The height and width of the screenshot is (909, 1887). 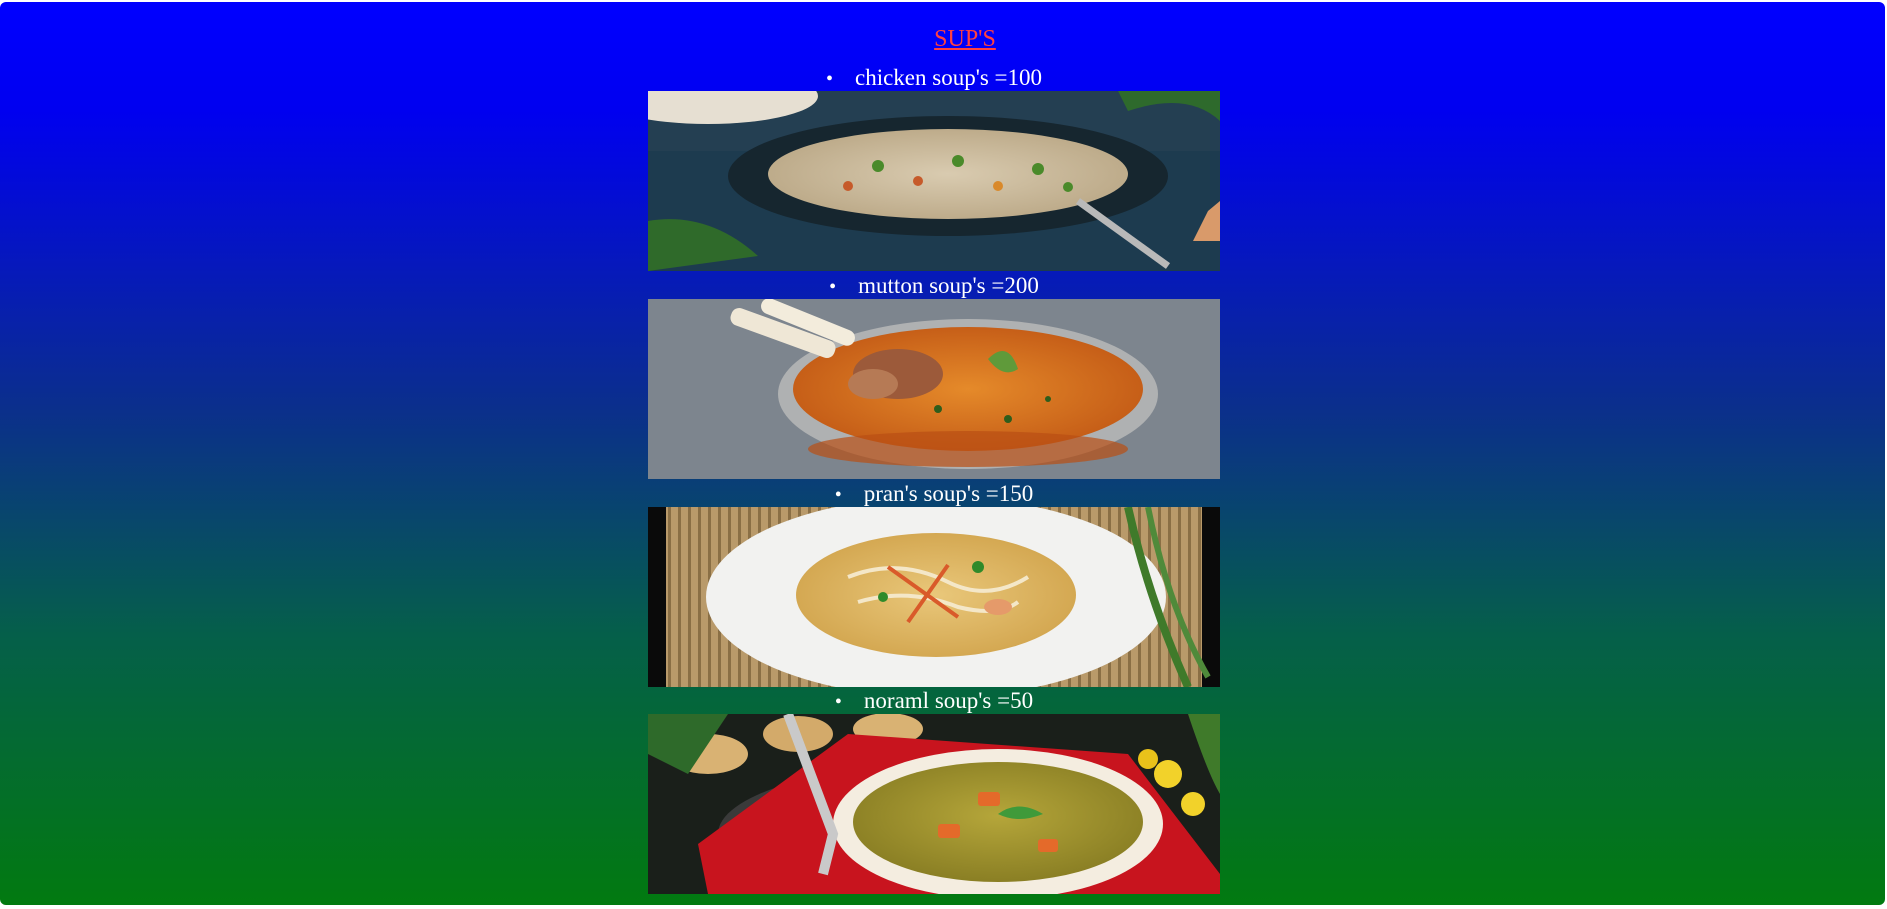 What do you see at coordinates (934, 181) in the screenshot?
I see `chicken-soup-photo` at bounding box center [934, 181].